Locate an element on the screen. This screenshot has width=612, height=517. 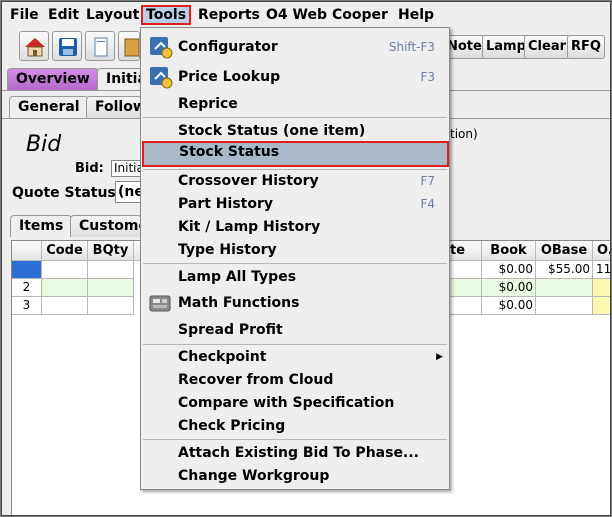
home-button is located at coordinates (34, 46).